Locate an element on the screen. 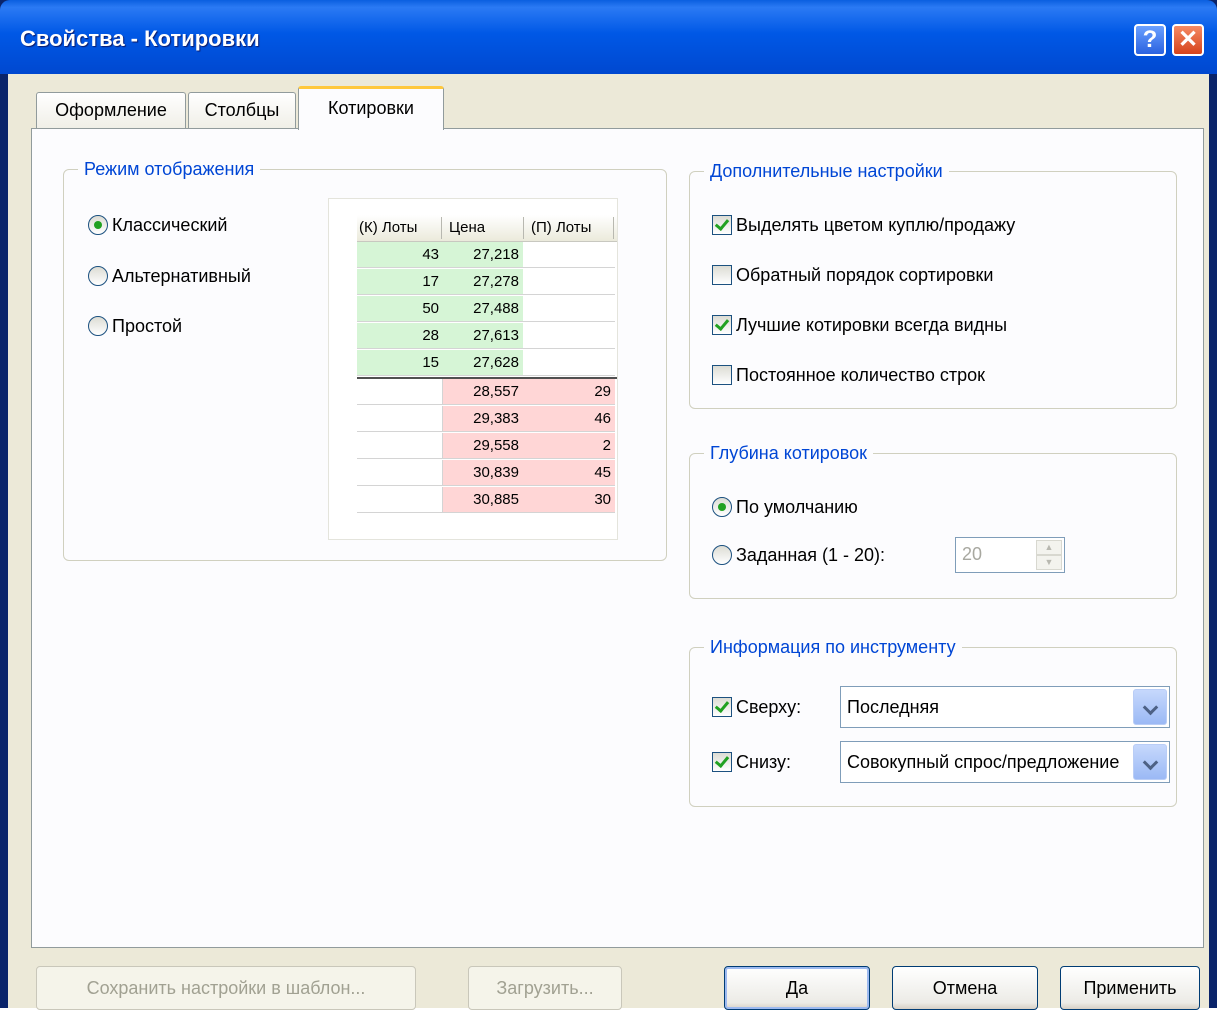  highlight-buy-sell-label: Выделять цветом куплю/продажу is located at coordinates (875, 225).